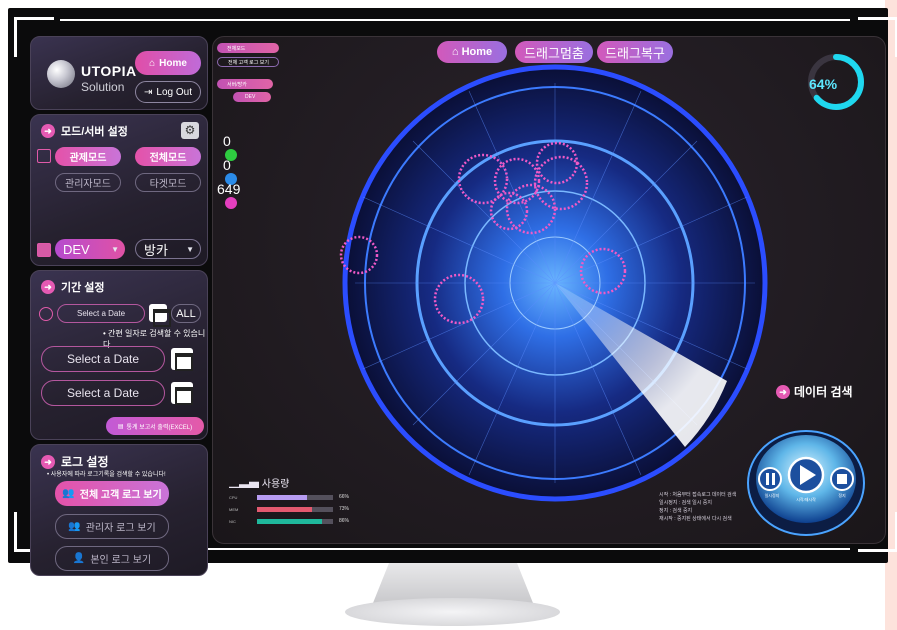 This screenshot has height=630, width=897. What do you see at coordinates (453, 583) in the screenshot?
I see `monitor-stand-neck` at bounding box center [453, 583].